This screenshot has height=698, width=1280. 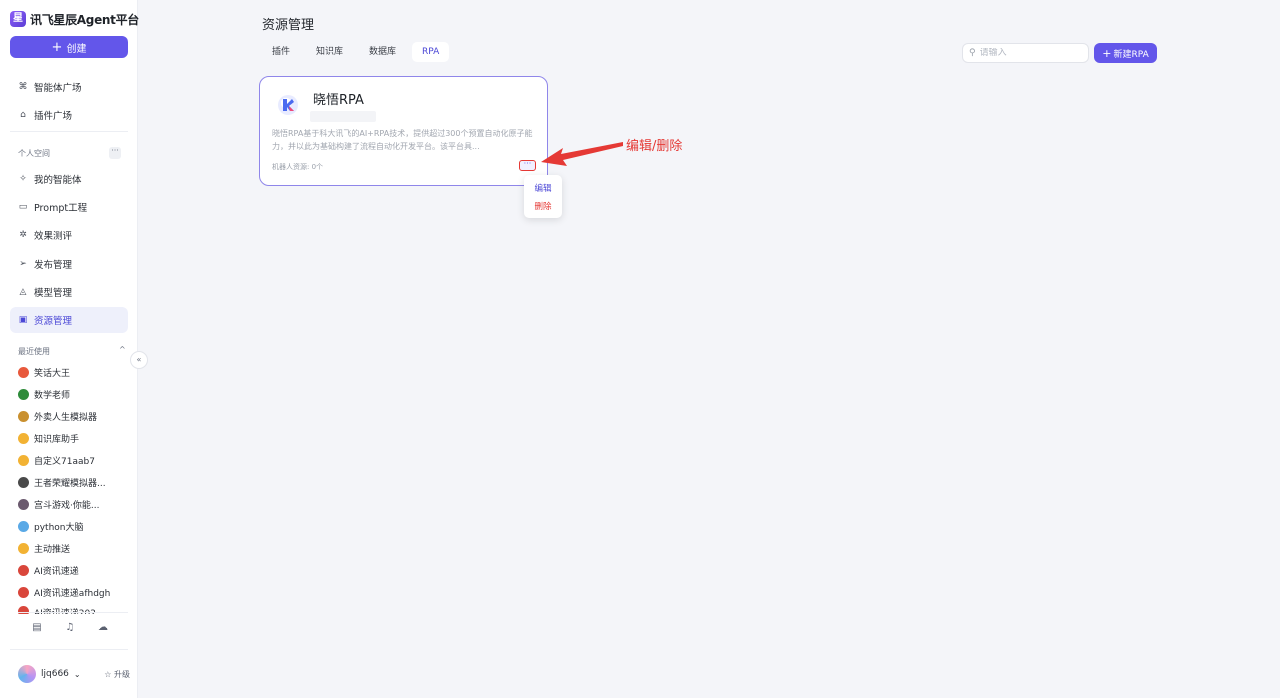 I want to click on tab-plugin: 插件, so click(x=281, y=52).